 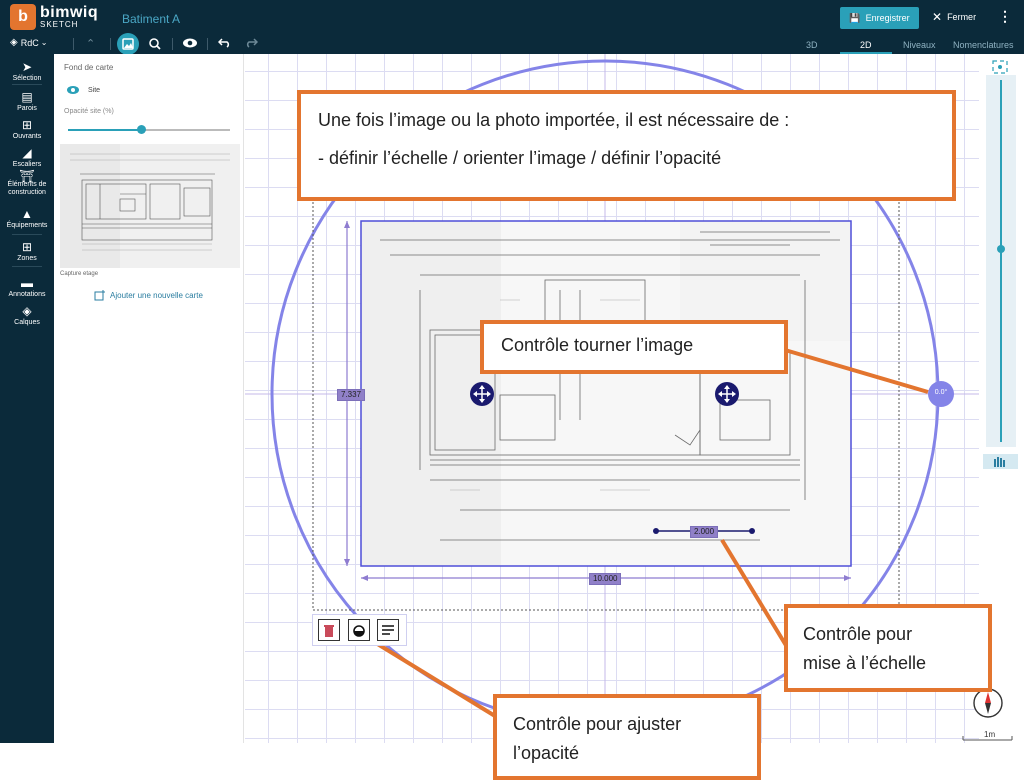 I want to click on height-dimension-label: 7.337, so click(x=351, y=395).